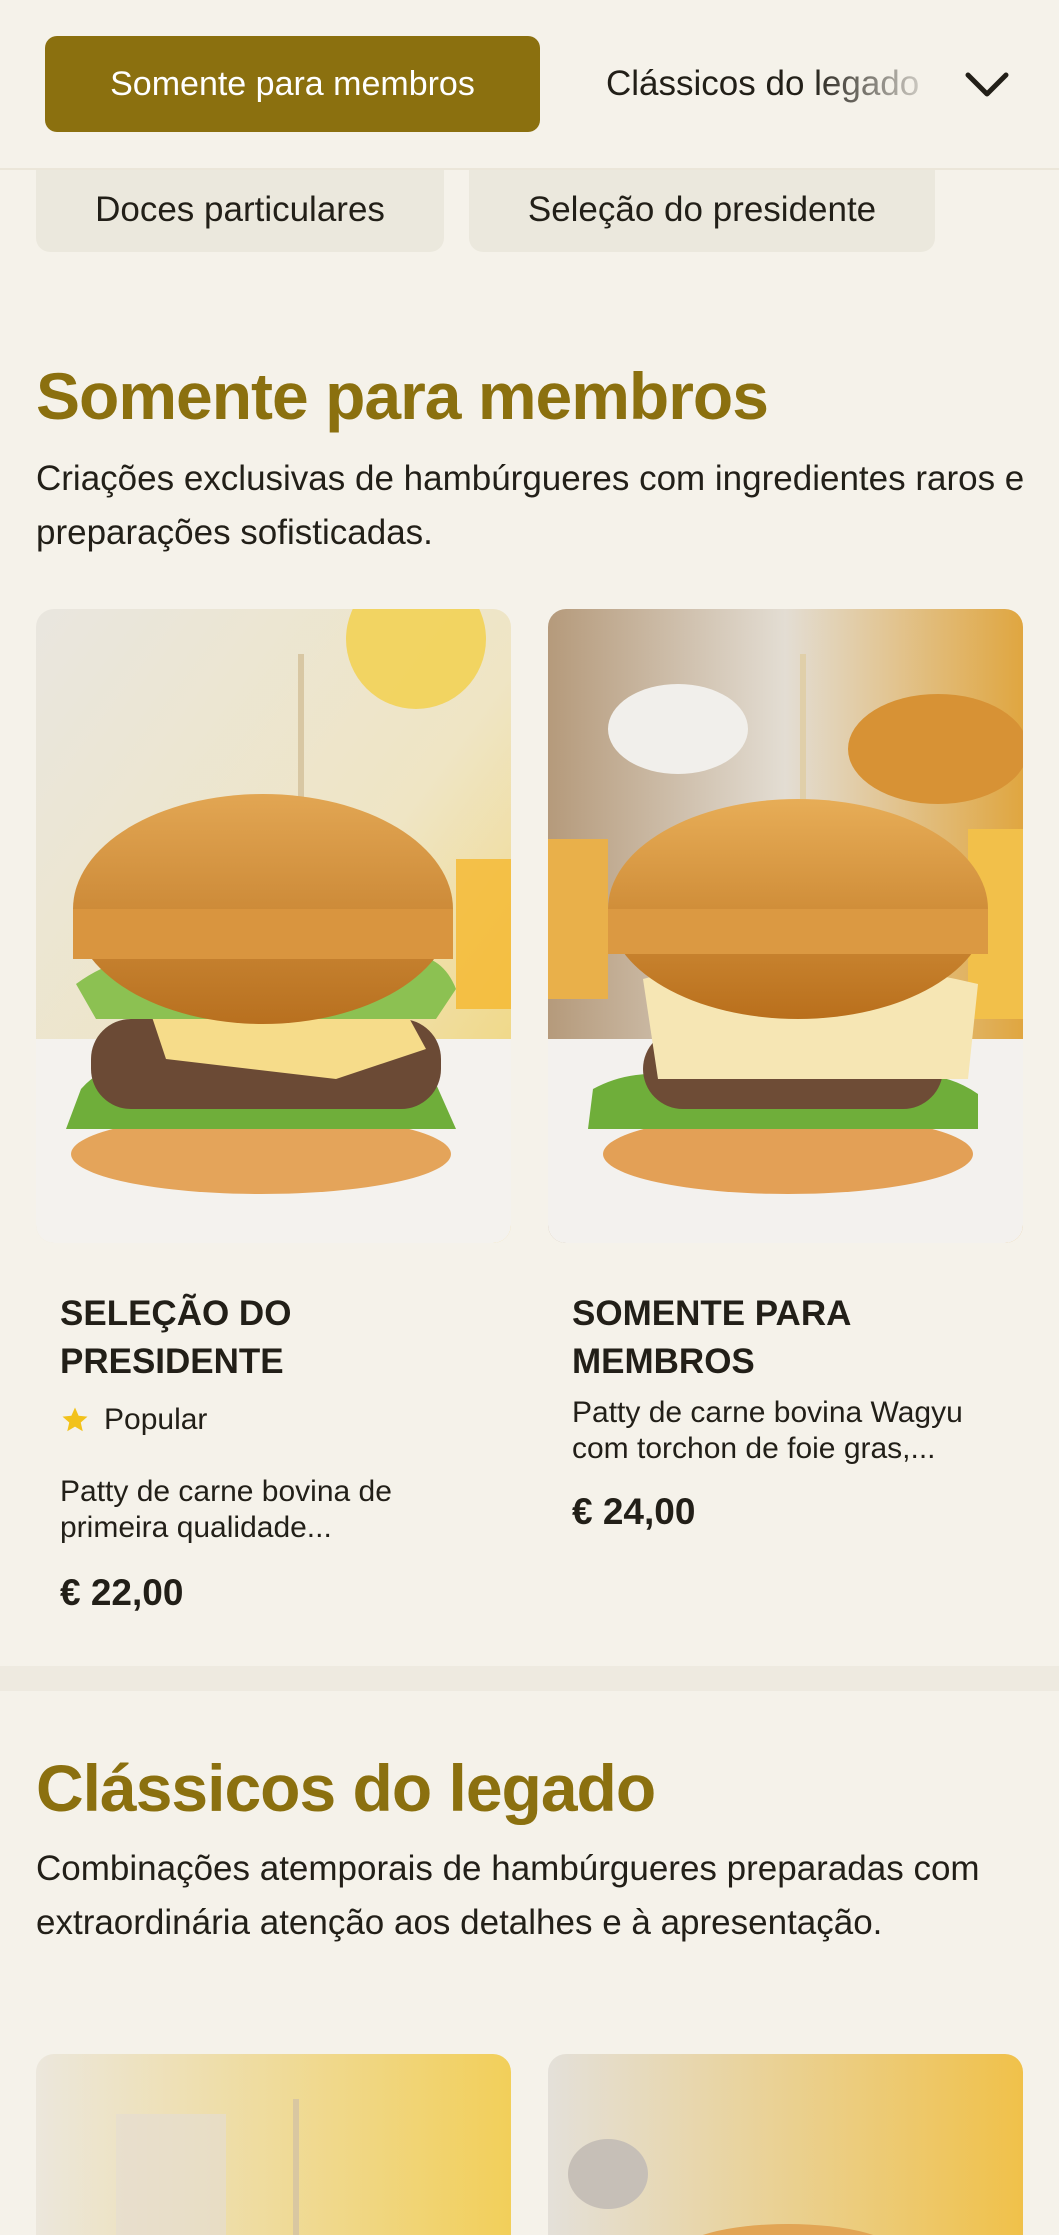  Describe the element at coordinates (240, 210) in the screenshot. I see `category-chip-sweets: Doces particulares` at that location.